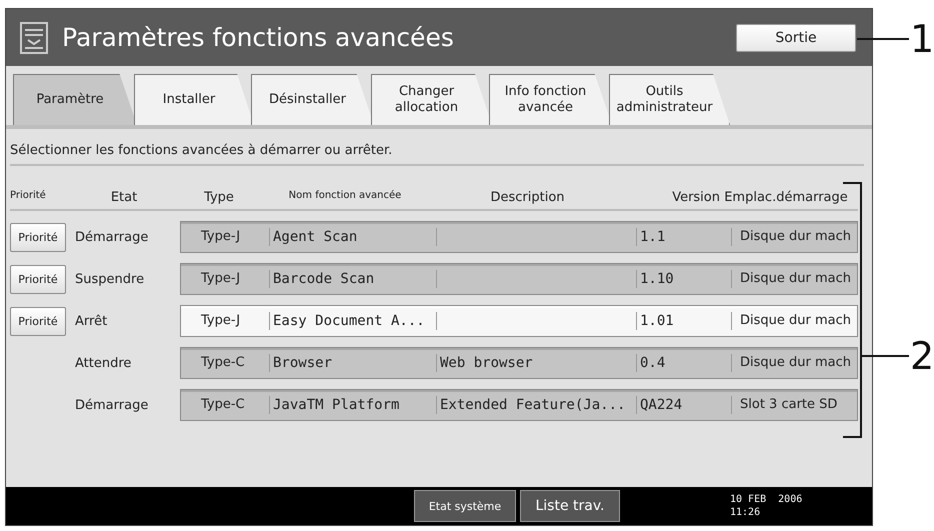 The height and width of the screenshot is (531, 934). Describe the element at coordinates (103, 363) in the screenshot. I see `state-text: Attendre` at that location.